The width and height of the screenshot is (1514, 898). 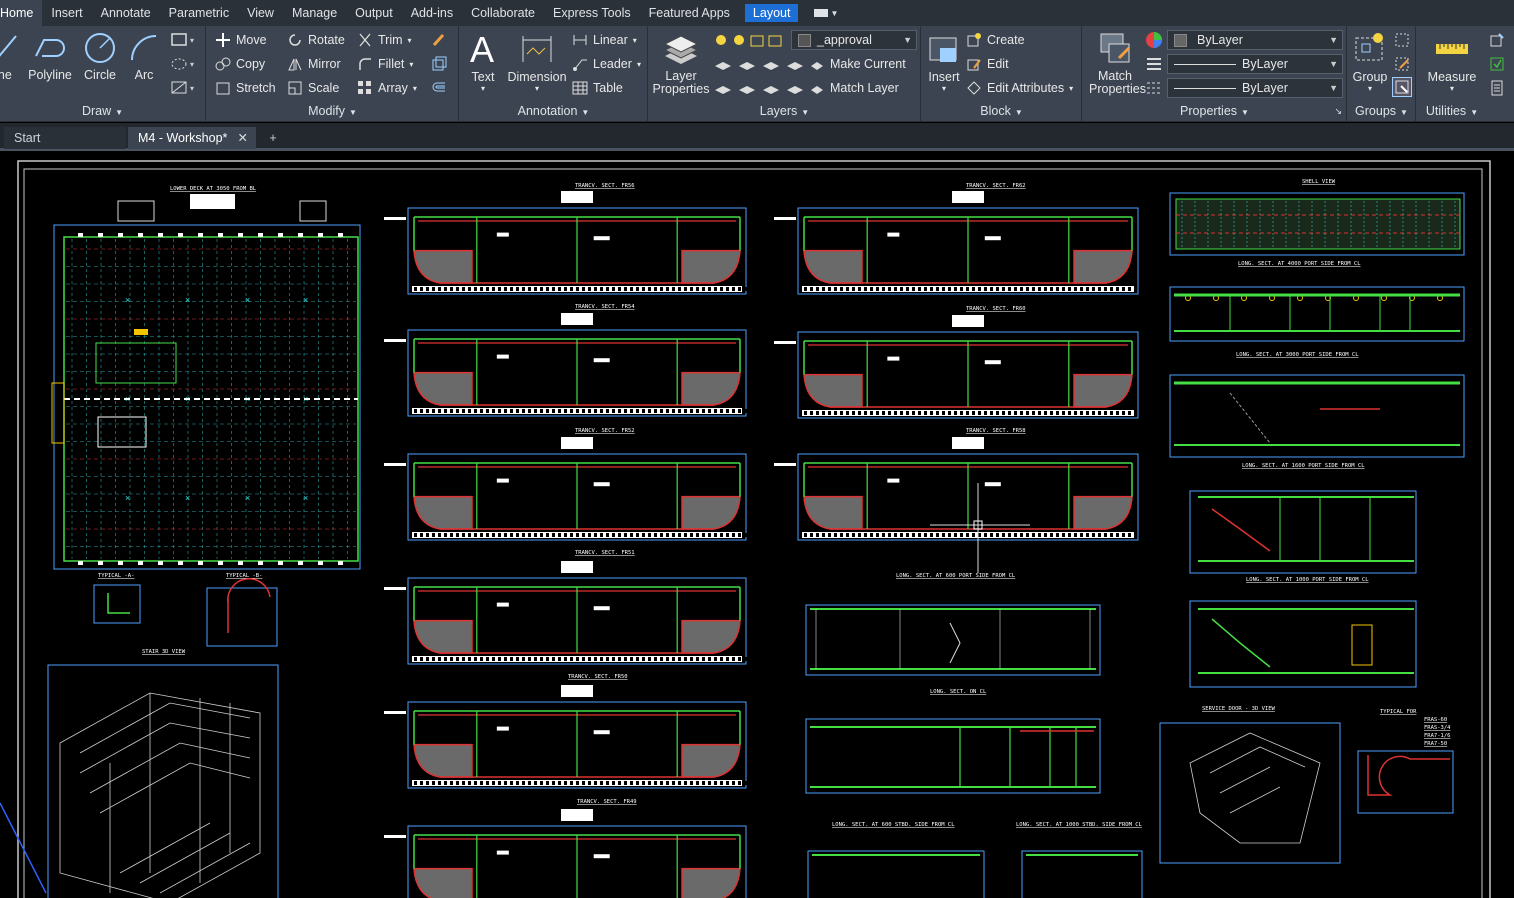 What do you see at coordinates (1338, 111) in the screenshot?
I see `dialog-launcher-icon: ↘` at bounding box center [1338, 111].